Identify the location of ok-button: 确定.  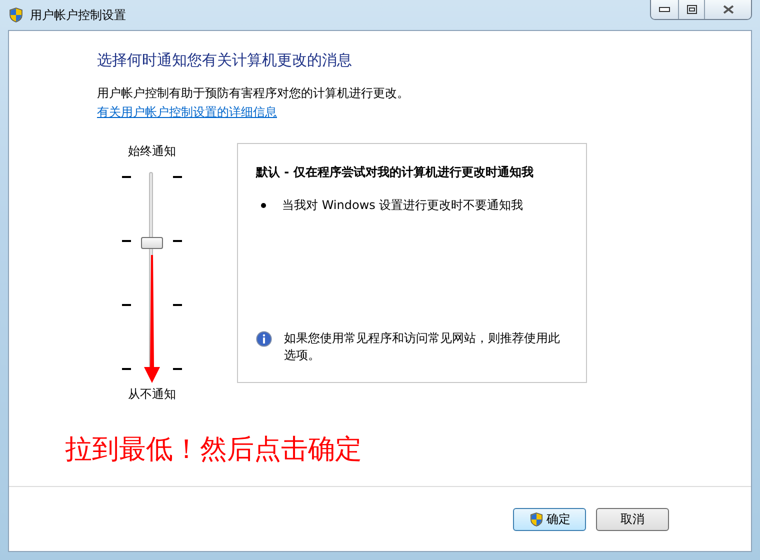
(549, 519).